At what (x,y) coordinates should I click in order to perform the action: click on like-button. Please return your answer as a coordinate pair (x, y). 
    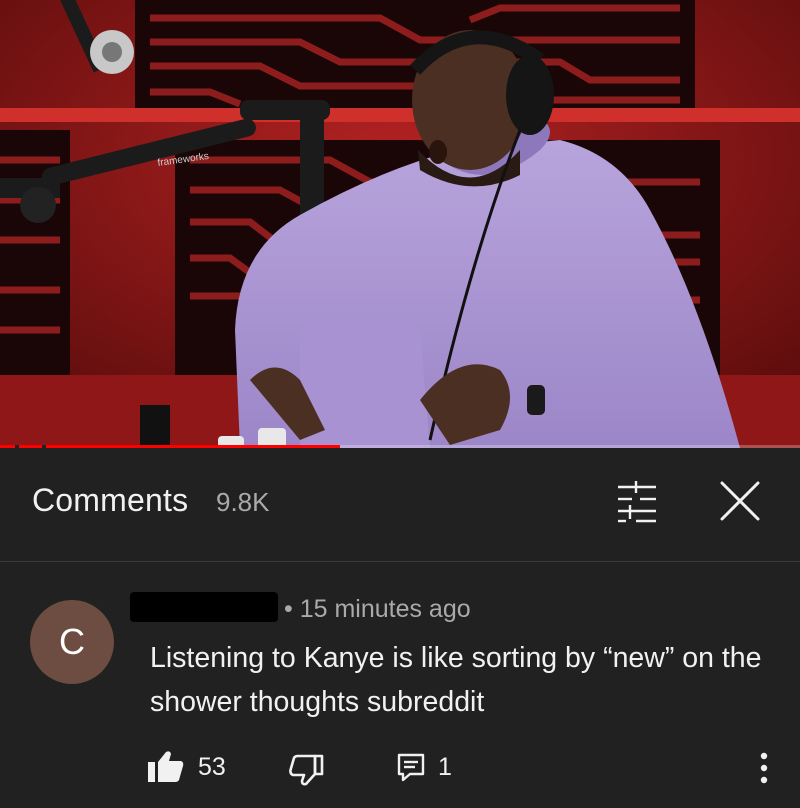
    Looking at the image, I should click on (166, 766).